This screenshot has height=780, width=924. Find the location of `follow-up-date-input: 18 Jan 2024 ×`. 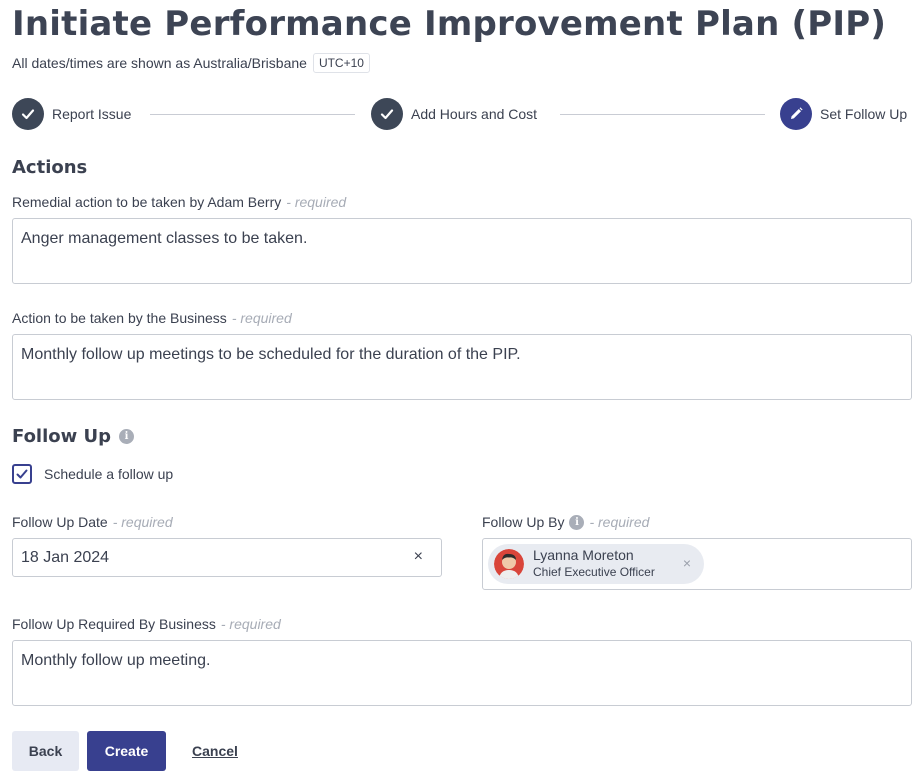

follow-up-date-input: 18 Jan 2024 × is located at coordinates (227, 557).